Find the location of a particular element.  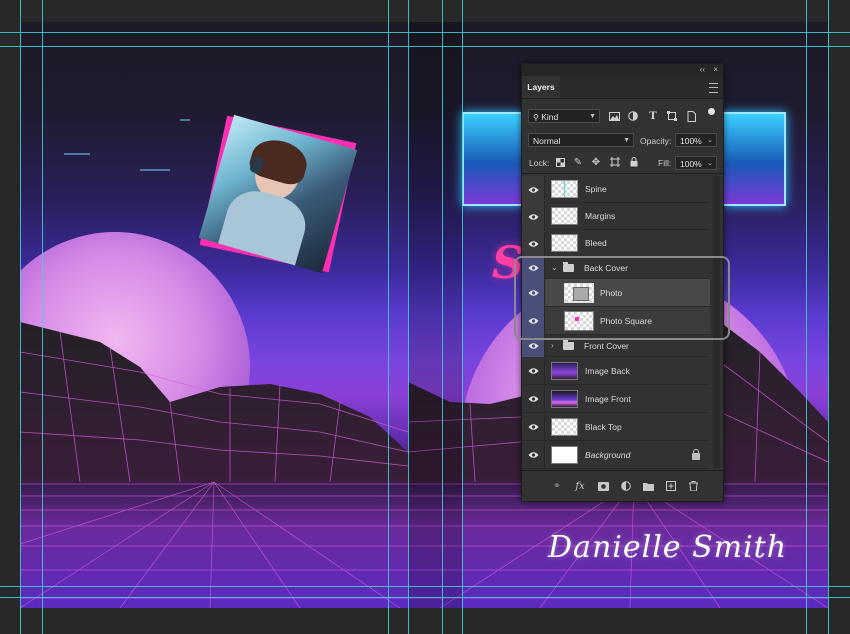

layer-row-black-top: Black Top is located at coordinates (616, 427).